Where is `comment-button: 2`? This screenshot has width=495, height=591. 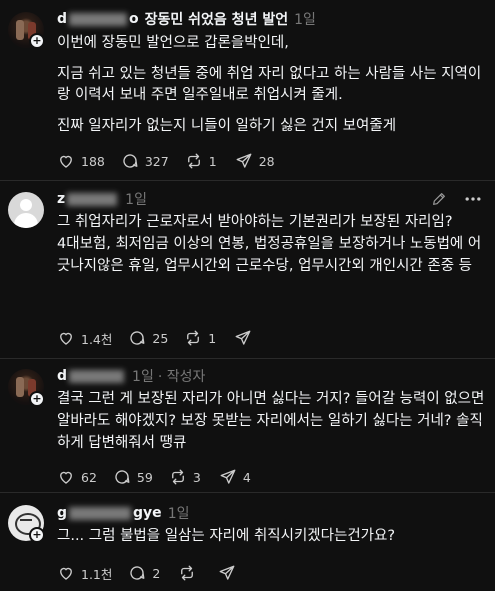
comment-button: 2 is located at coordinates (145, 573).